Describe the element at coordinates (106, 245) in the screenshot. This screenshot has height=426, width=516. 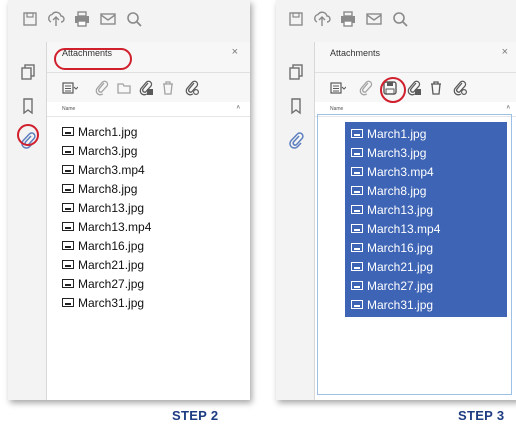
I see `list-item: March16.jpg` at that location.